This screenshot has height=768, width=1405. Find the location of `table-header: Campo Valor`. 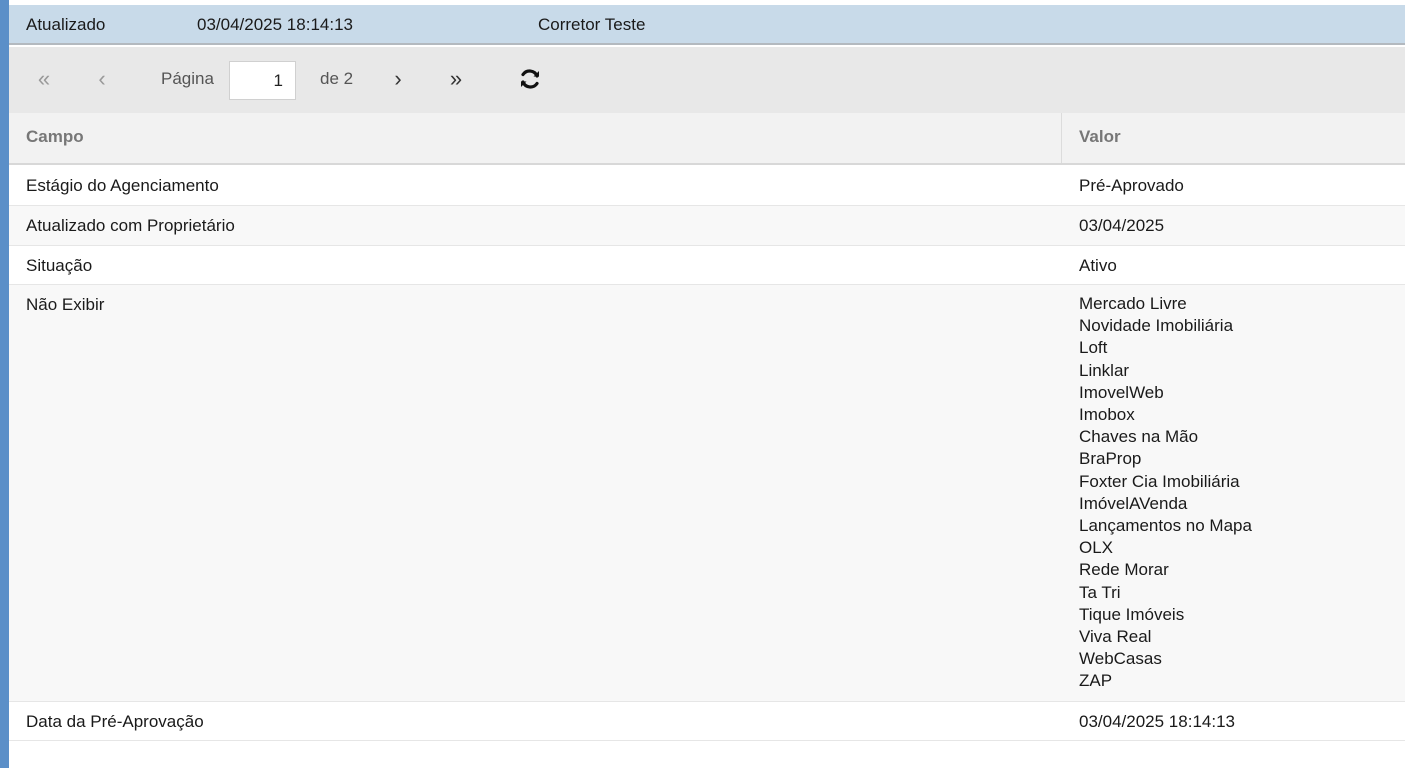

table-header: Campo Valor is located at coordinates (707, 139).